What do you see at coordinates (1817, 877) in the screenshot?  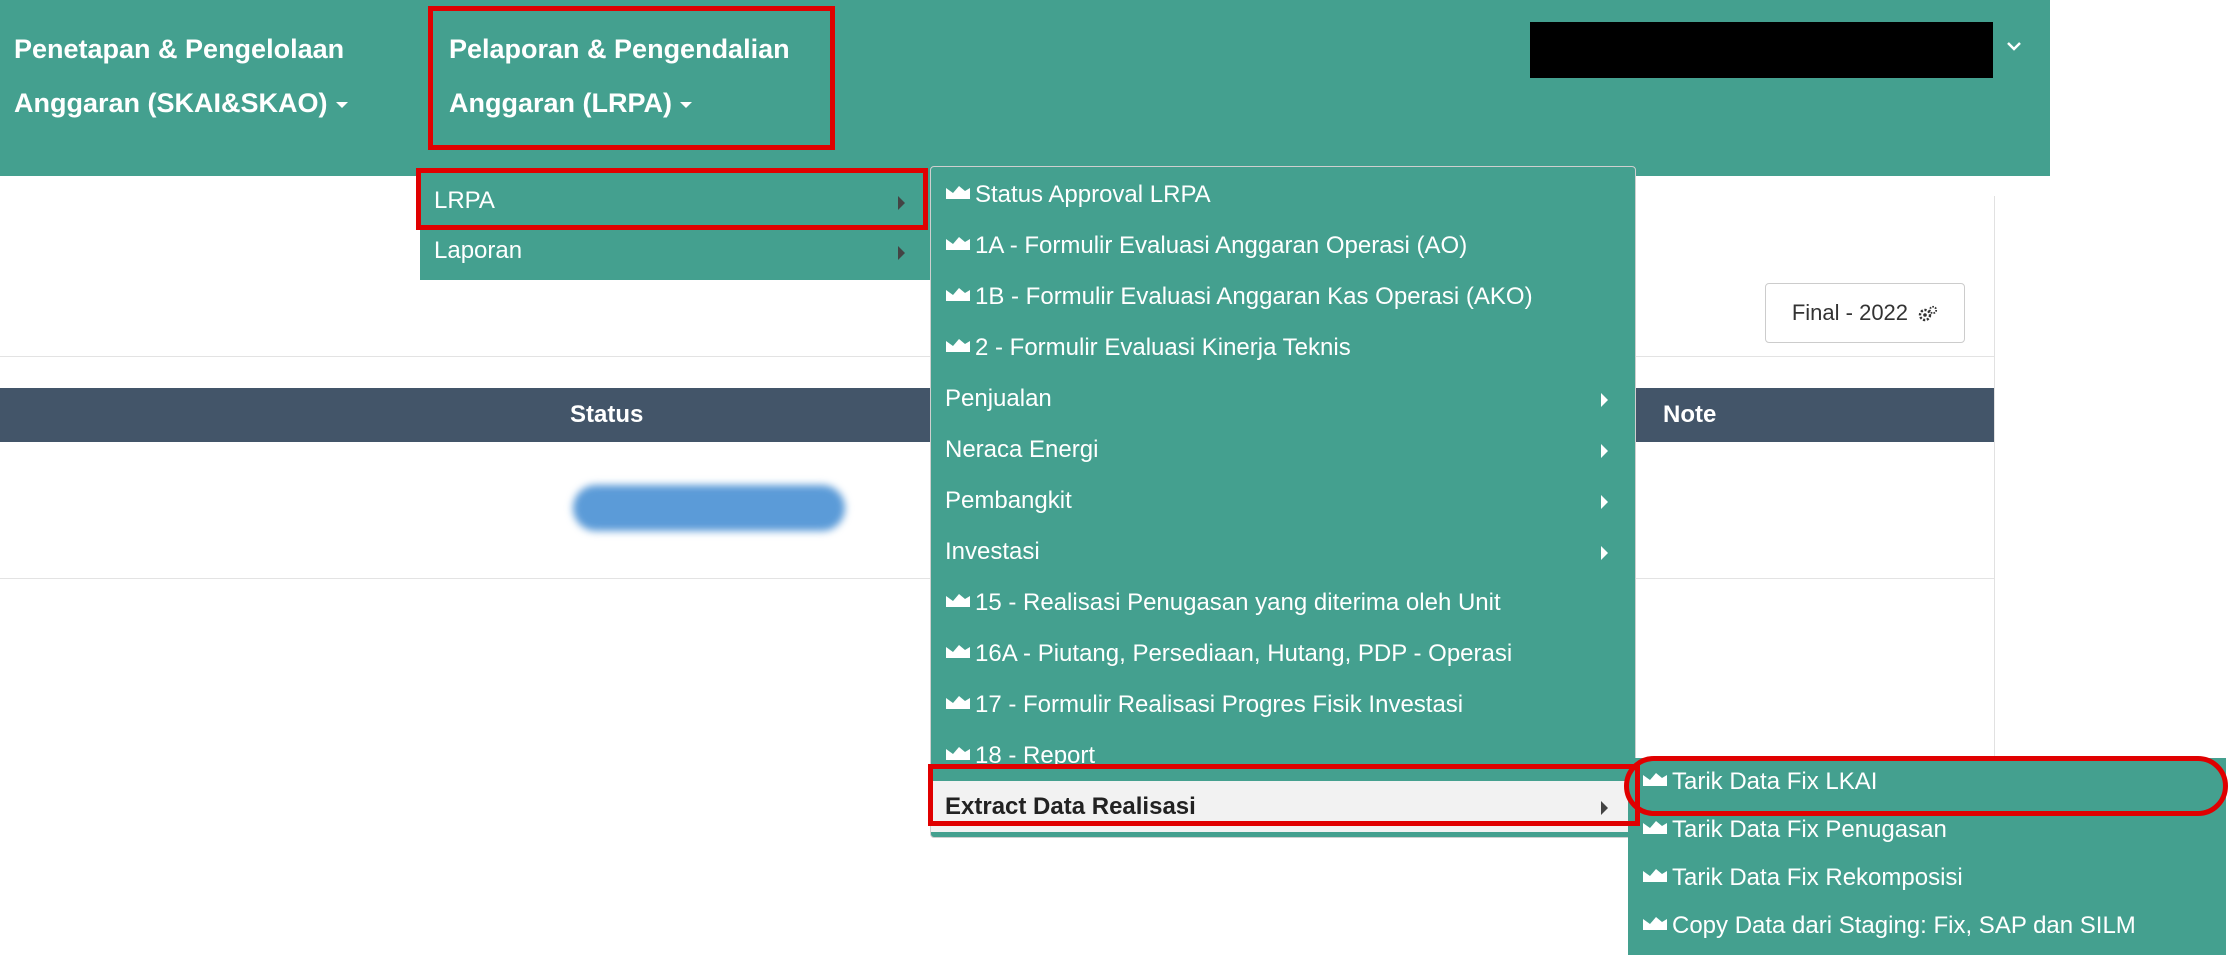 I see `menu-item-label: Tarik Data Fix Rekomposisi` at bounding box center [1817, 877].